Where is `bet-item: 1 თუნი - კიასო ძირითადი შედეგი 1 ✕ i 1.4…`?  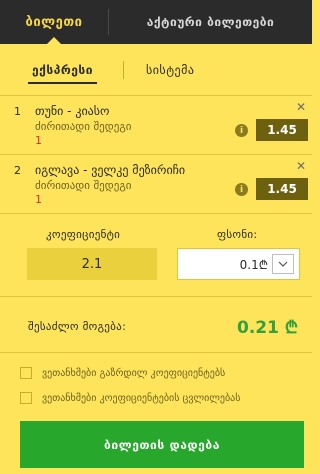 bet-item: 1 თუნი - კიასო ძირითადი შედეგი 1 ✕ i 1.4… is located at coordinates (156, 126).